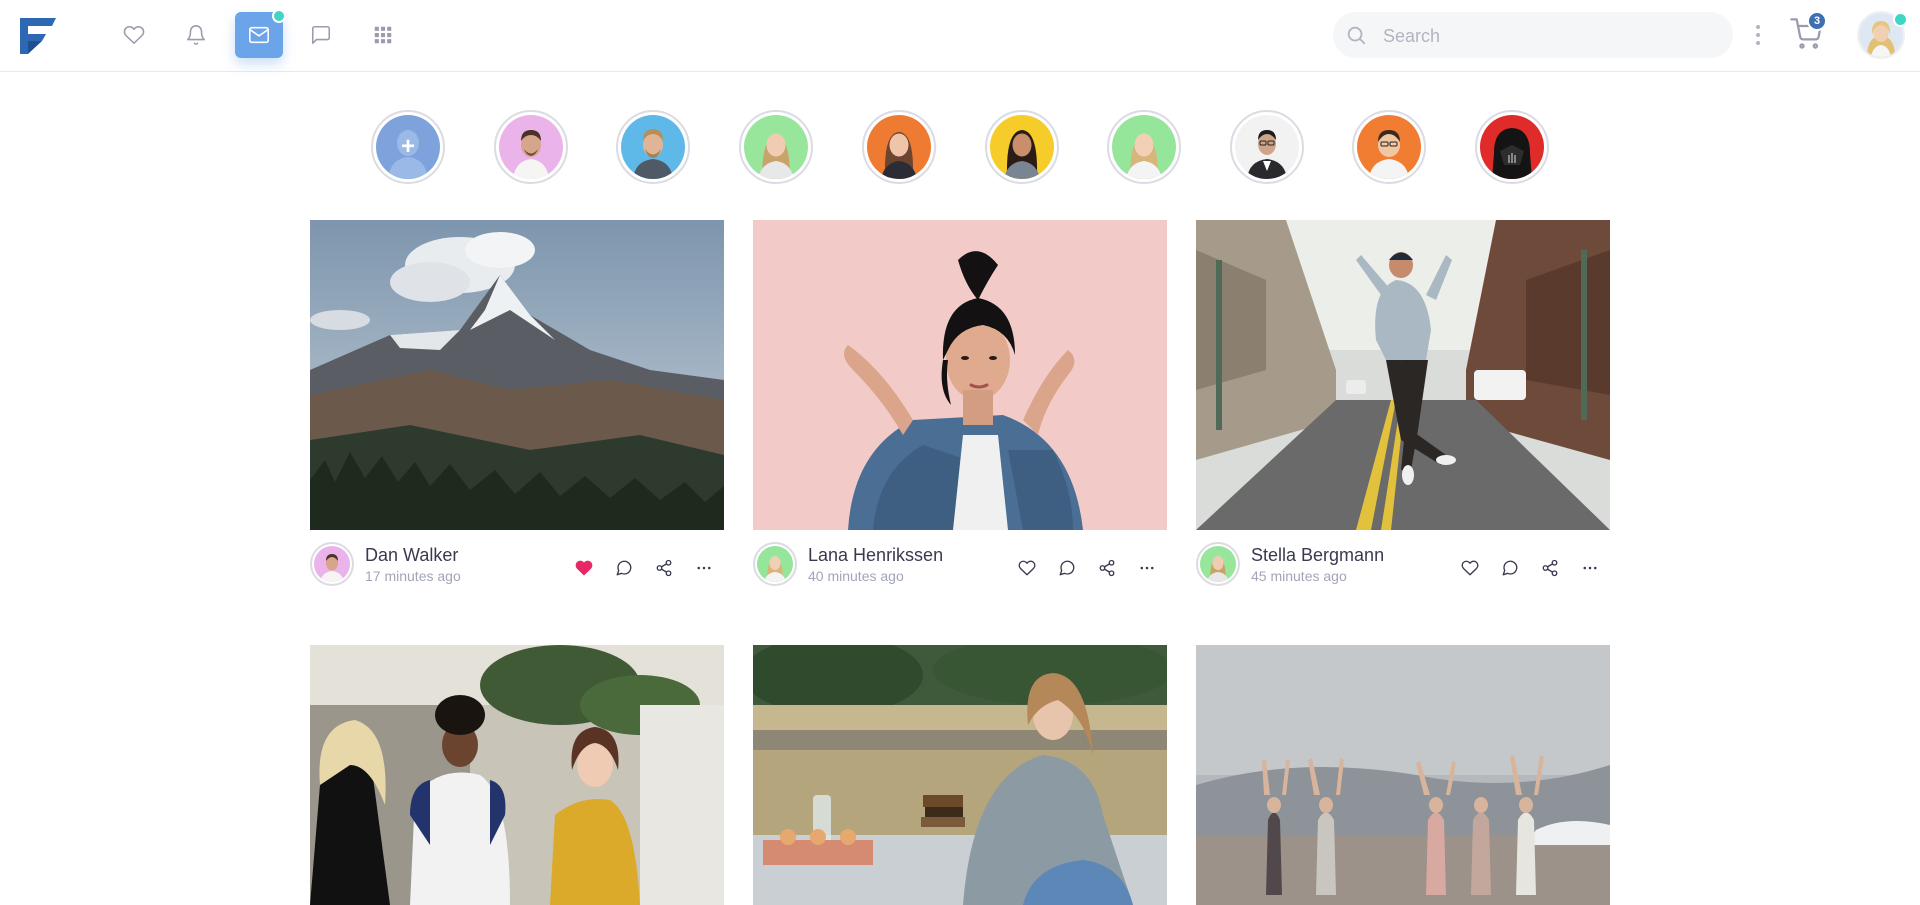 The height and width of the screenshot is (905, 1920). Describe the element at coordinates (1758, 35) in the screenshot. I see `more-vertical-icon` at that location.